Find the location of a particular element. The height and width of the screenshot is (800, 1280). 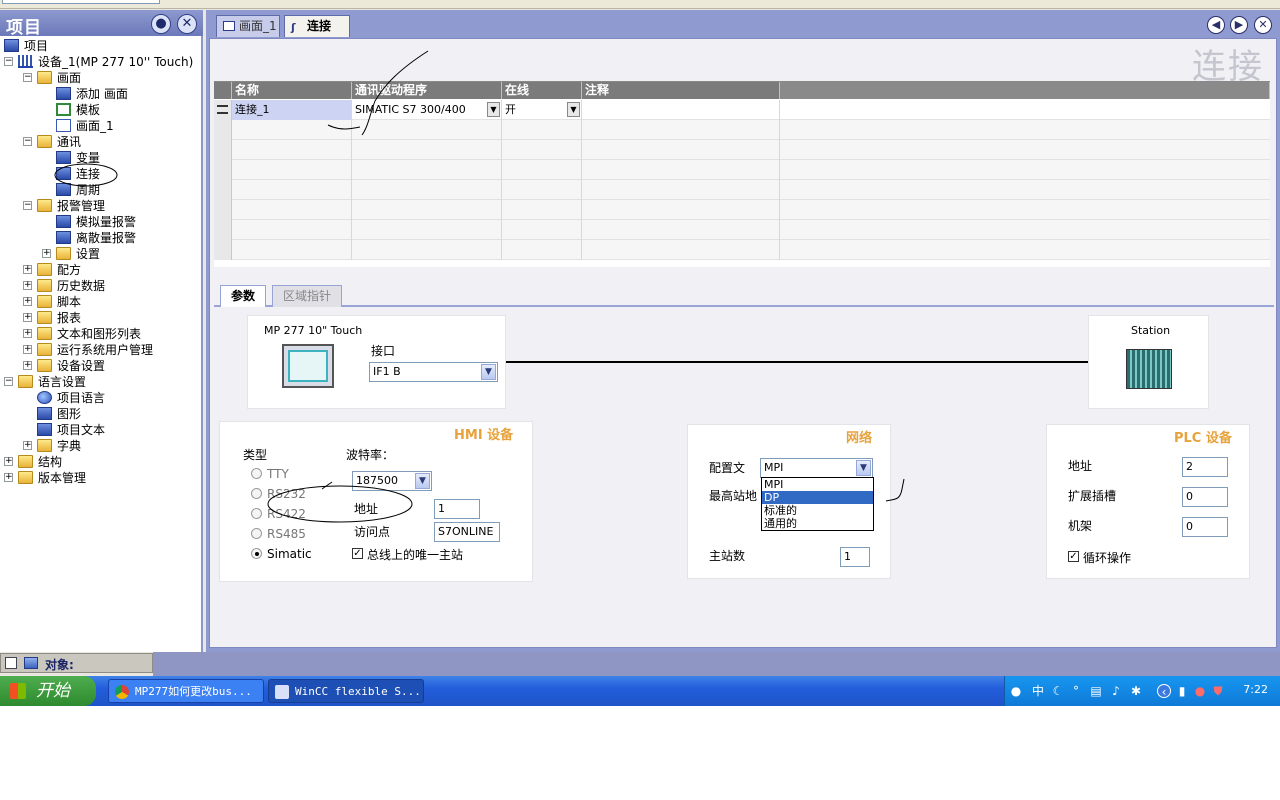

tree-node: − 画面 is located at coordinates (111, 78).